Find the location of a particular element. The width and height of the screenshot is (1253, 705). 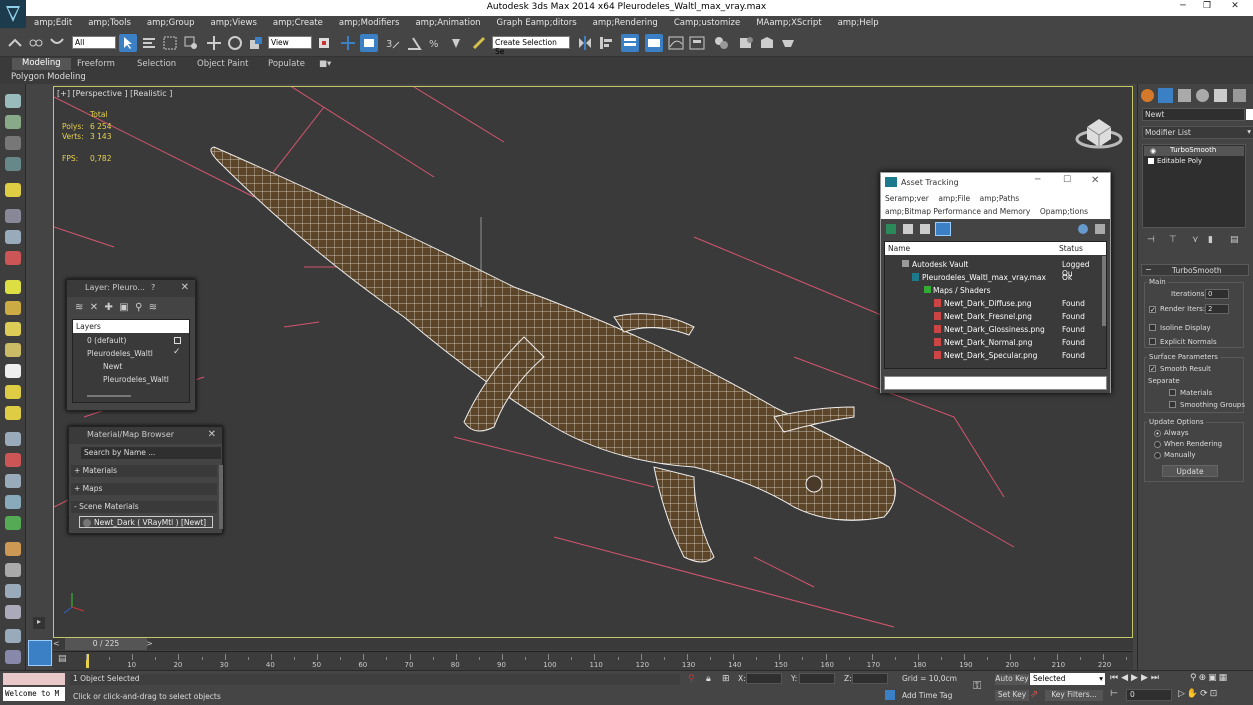

time-slider-thumb: 0 / 225 is located at coordinates (106, 644).